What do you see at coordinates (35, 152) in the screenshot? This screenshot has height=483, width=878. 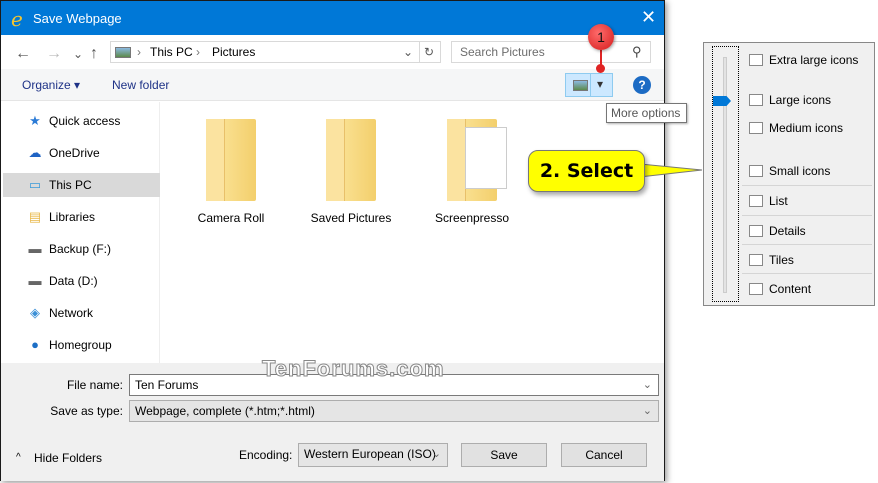 I see `cloud-icon: ☁` at bounding box center [35, 152].